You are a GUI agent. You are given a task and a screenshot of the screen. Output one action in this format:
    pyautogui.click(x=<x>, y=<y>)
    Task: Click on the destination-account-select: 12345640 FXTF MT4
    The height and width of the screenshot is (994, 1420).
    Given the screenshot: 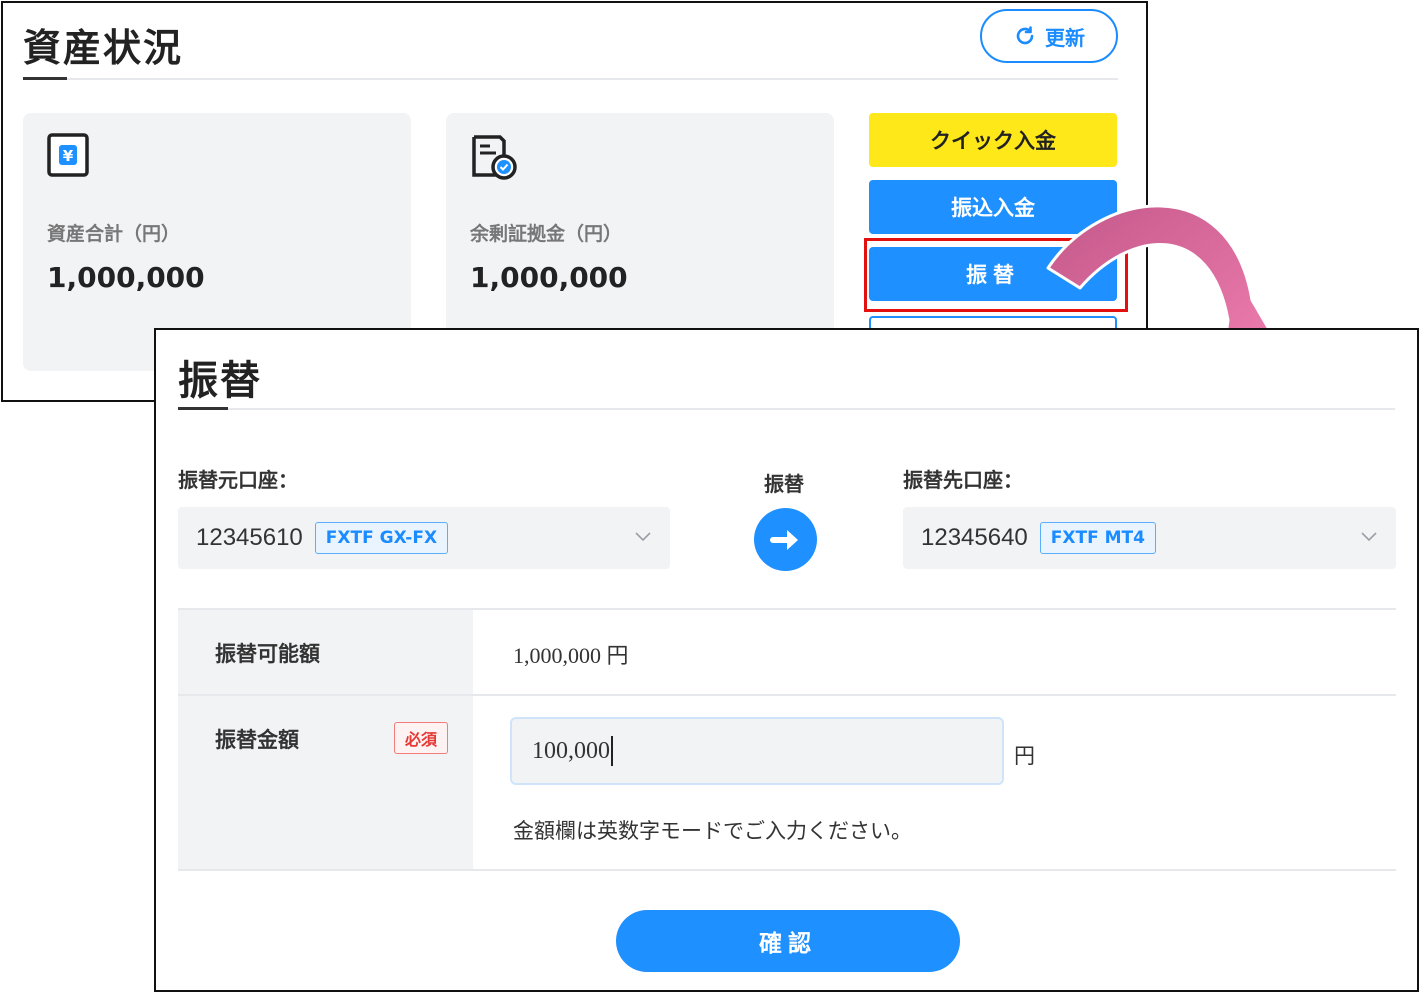 What is the action you would take?
    pyautogui.click(x=1149, y=538)
    